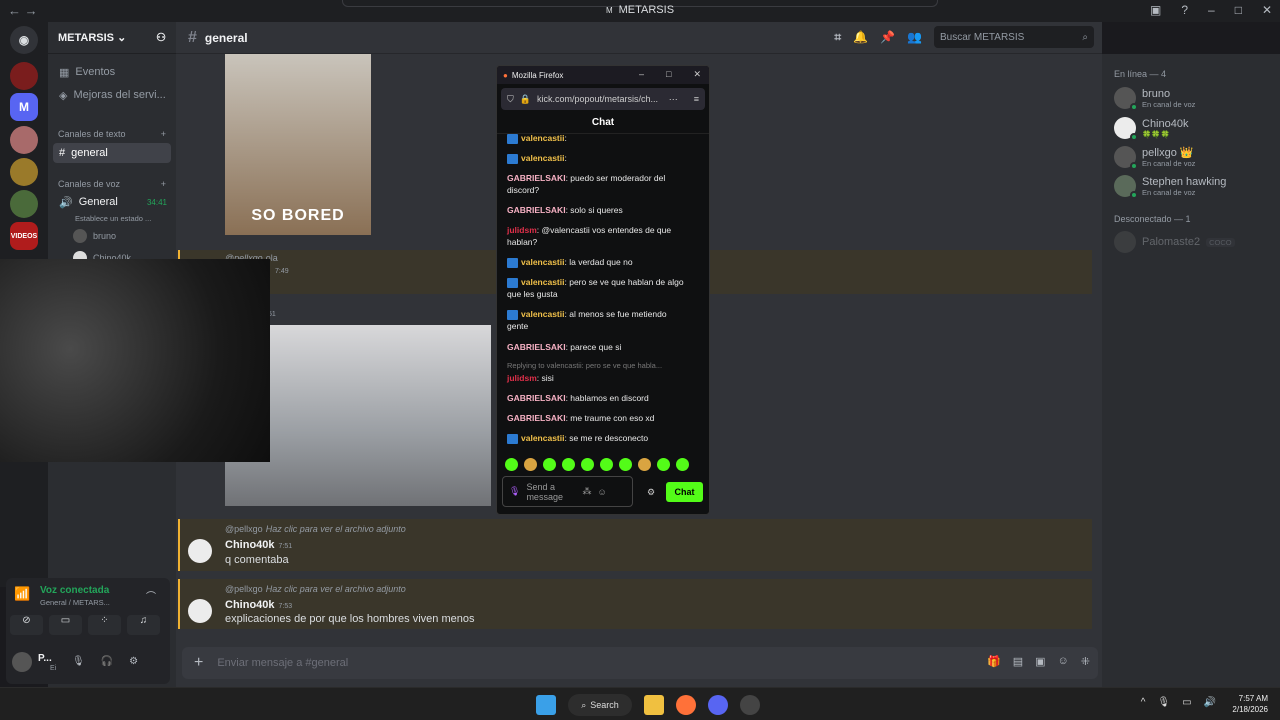 The height and width of the screenshot is (720, 1280). Describe the element at coordinates (151, 595) in the screenshot. I see `disconnect-icon: ⌒` at that location.